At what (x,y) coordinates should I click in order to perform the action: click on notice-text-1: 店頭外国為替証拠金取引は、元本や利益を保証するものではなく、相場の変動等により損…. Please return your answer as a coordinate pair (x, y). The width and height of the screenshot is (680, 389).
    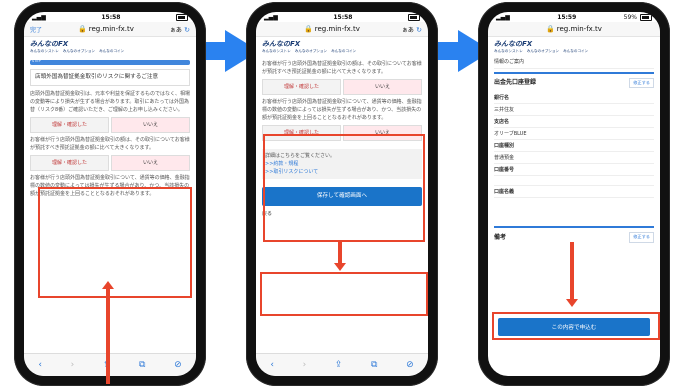
    Looking at the image, I should click on (110, 101).